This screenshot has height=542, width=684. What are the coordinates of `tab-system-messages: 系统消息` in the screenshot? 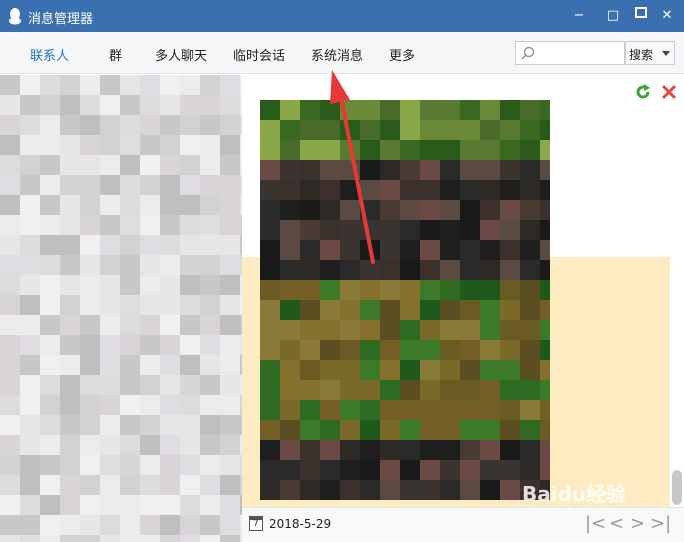 It's located at (337, 54).